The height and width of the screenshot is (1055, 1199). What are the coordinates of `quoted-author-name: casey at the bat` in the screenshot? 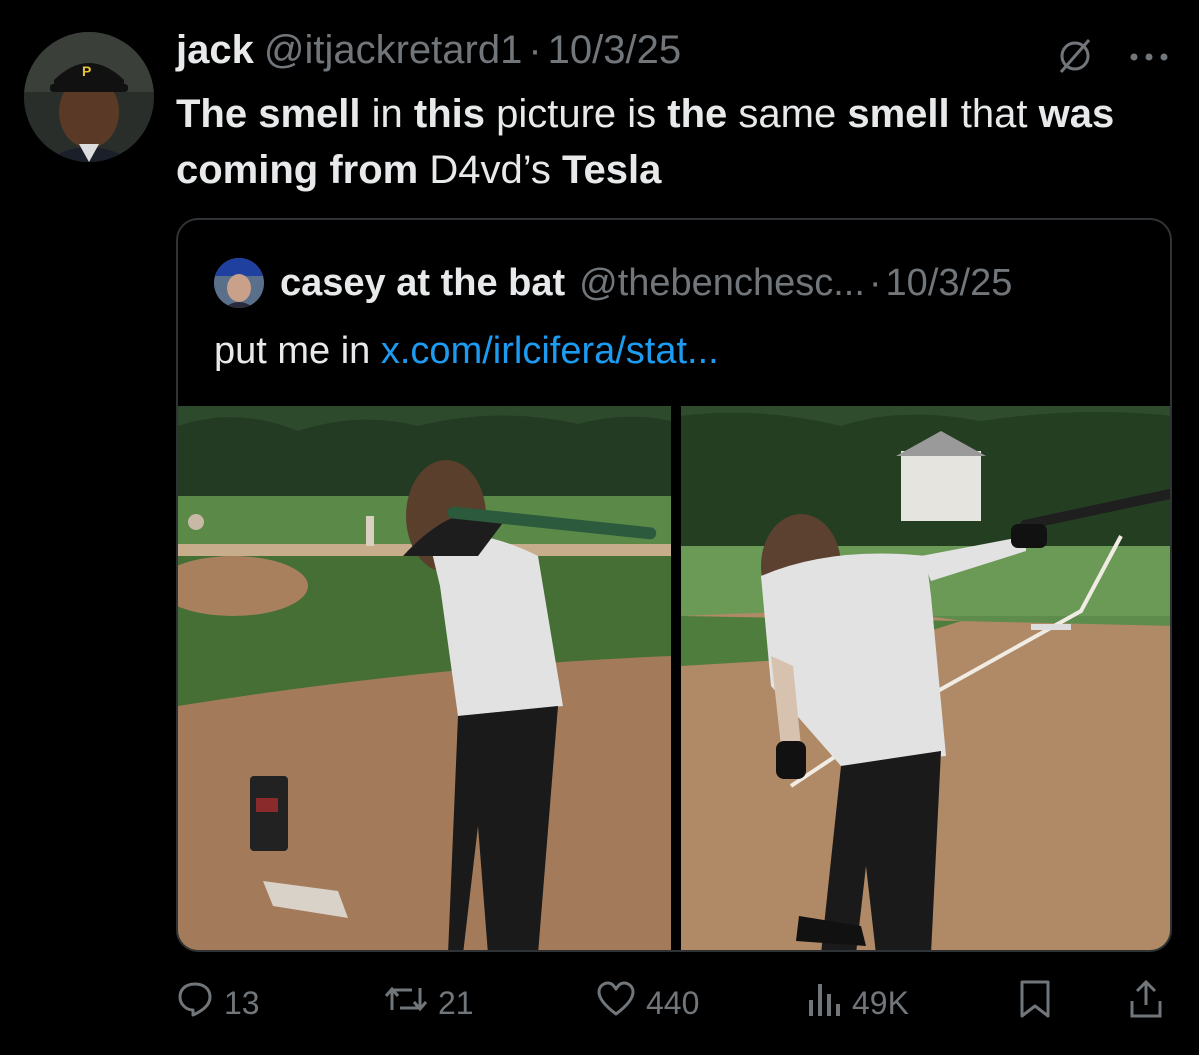 It's located at (422, 283).